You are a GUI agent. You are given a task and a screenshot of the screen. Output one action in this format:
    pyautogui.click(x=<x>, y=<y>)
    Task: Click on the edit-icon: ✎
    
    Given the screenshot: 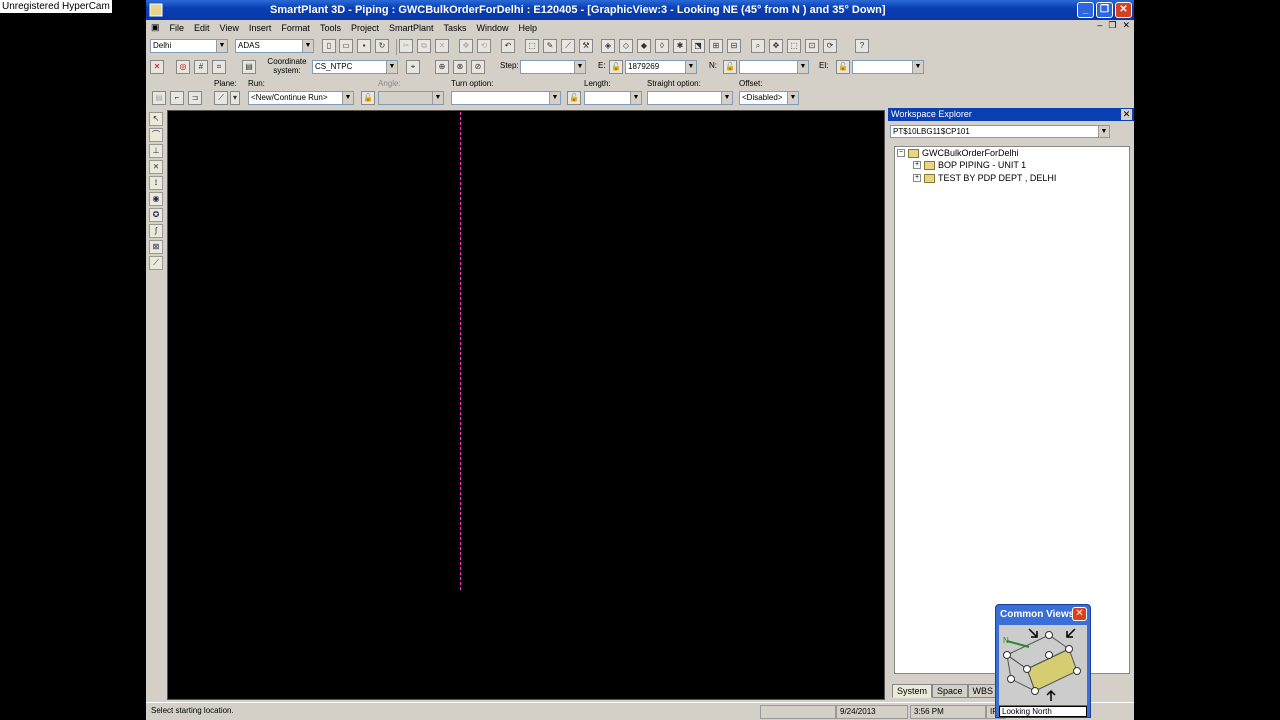 What is the action you would take?
    pyautogui.click(x=550, y=46)
    